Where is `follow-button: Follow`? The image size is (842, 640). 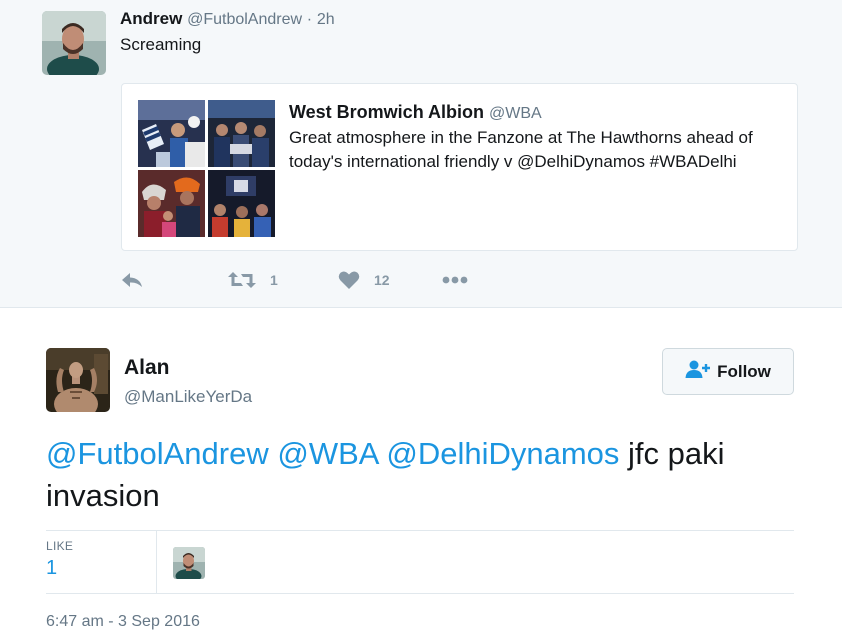
follow-button: Follow is located at coordinates (728, 371).